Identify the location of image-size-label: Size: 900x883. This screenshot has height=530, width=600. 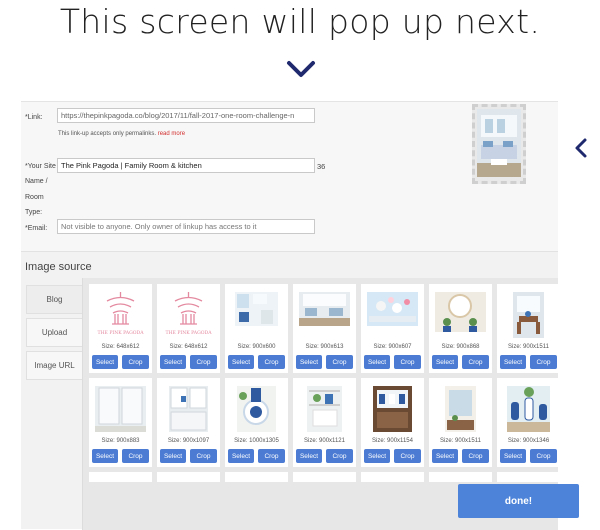
(120, 441).